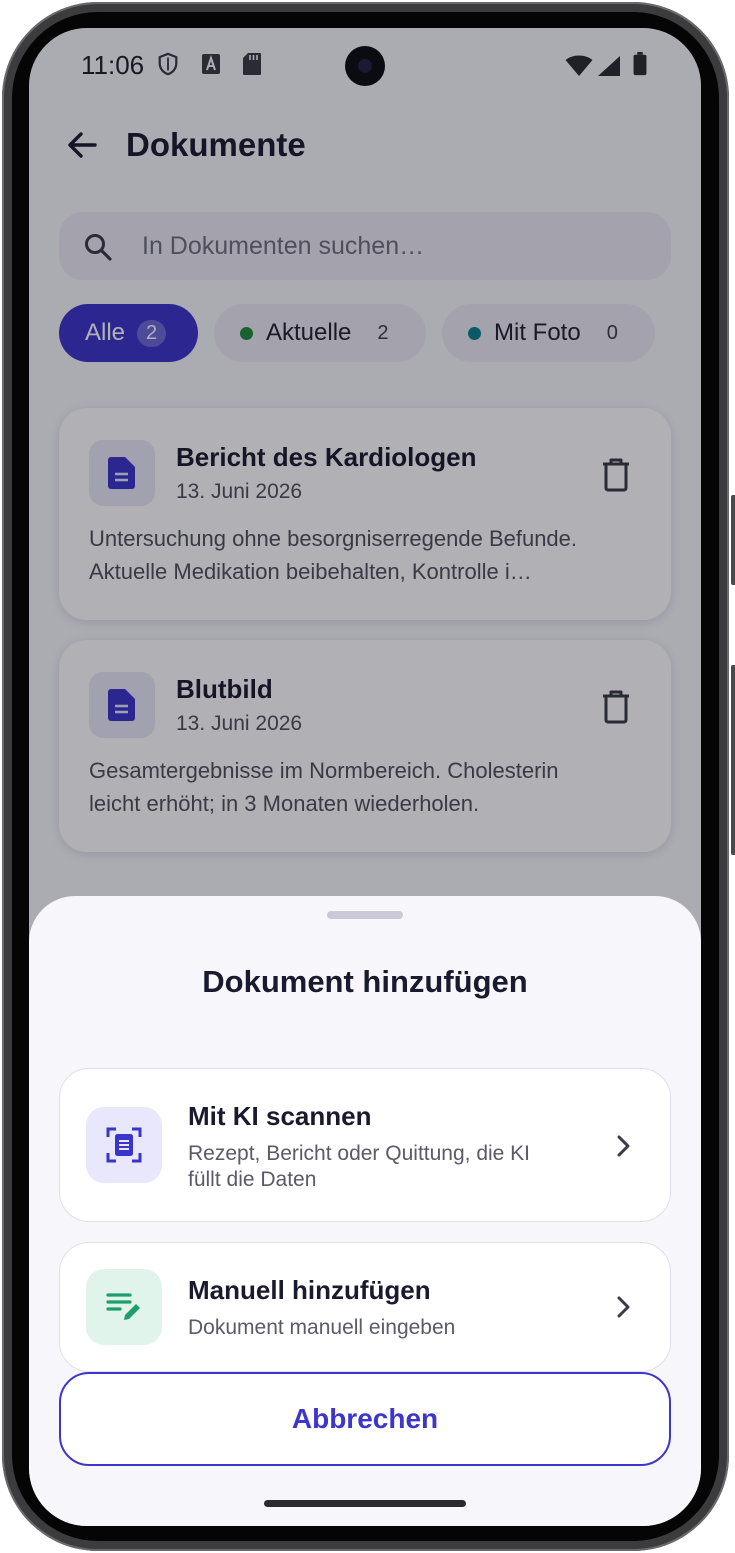 This screenshot has width=735, height=1553. I want to click on drag-handle, so click(365, 915).